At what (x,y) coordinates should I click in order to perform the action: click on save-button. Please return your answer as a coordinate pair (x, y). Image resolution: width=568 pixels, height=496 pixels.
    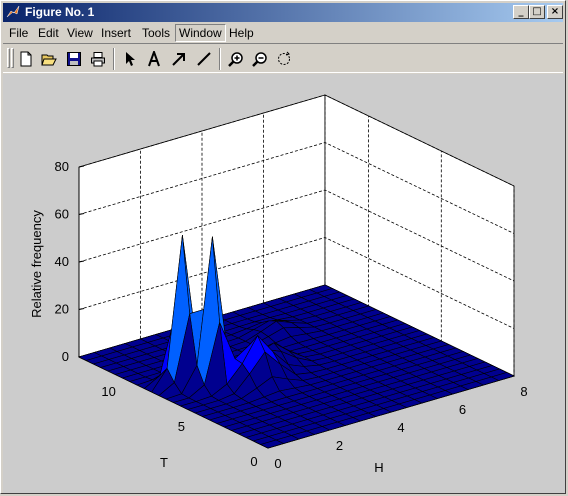
    Looking at the image, I should click on (74, 59).